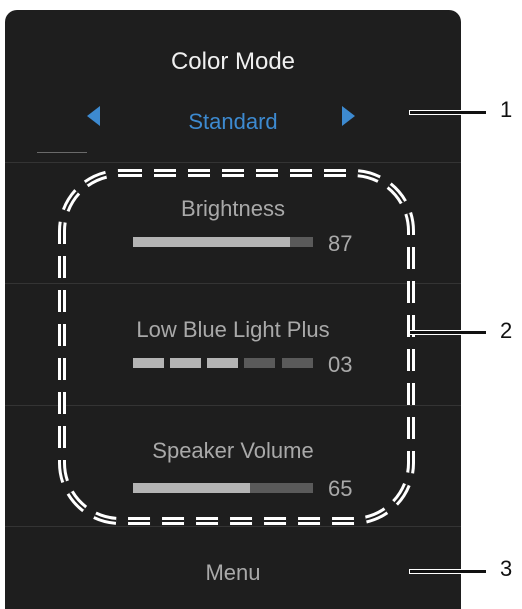  What do you see at coordinates (506, 109) in the screenshot?
I see `callout-label-1: 1` at bounding box center [506, 109].